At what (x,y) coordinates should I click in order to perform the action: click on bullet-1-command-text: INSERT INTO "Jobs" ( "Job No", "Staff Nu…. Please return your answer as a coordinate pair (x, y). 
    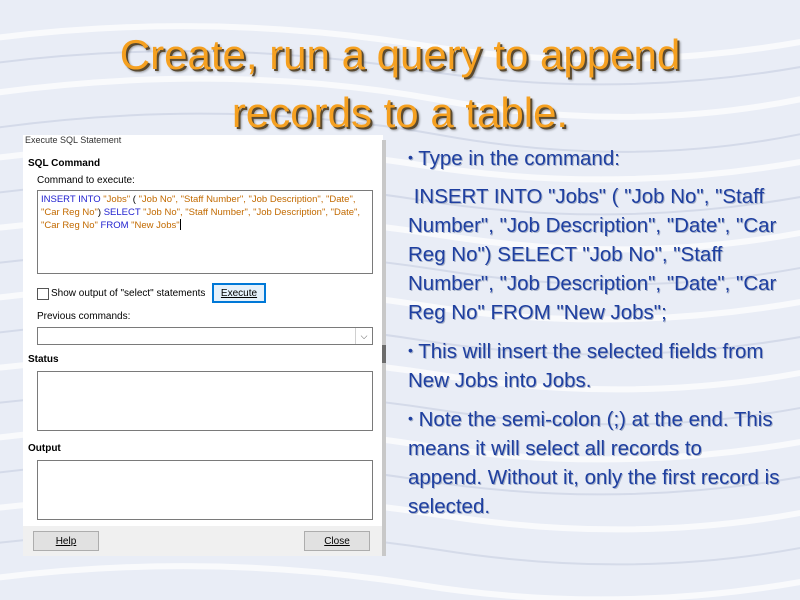
    Looking at the image, I should click on (592, 254).